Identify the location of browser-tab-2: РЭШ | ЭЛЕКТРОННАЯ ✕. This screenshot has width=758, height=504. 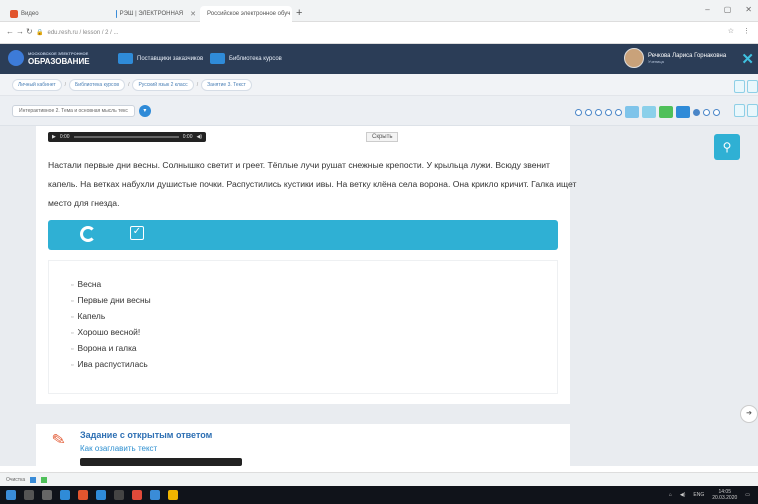
(156, 14).